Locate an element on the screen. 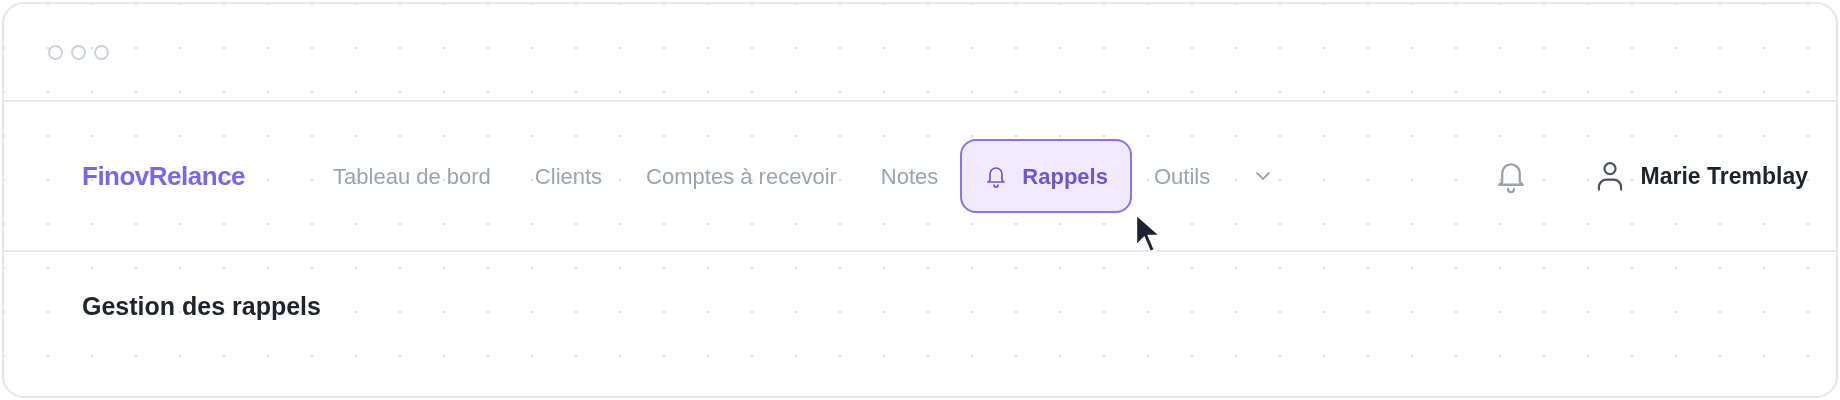  nav-link: Notes is located at coordinates (909, 176).